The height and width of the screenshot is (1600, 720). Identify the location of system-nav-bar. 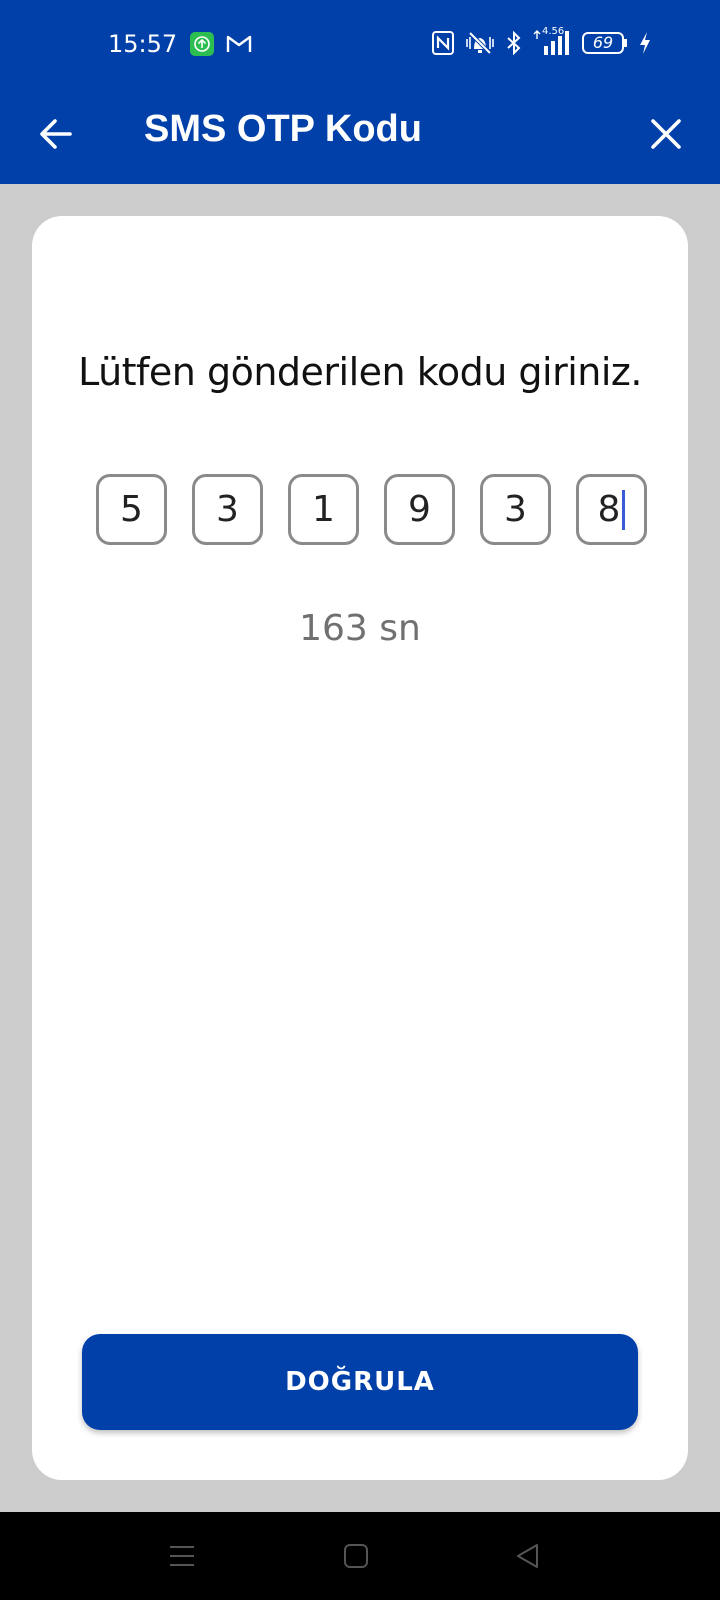
(360, 1556).